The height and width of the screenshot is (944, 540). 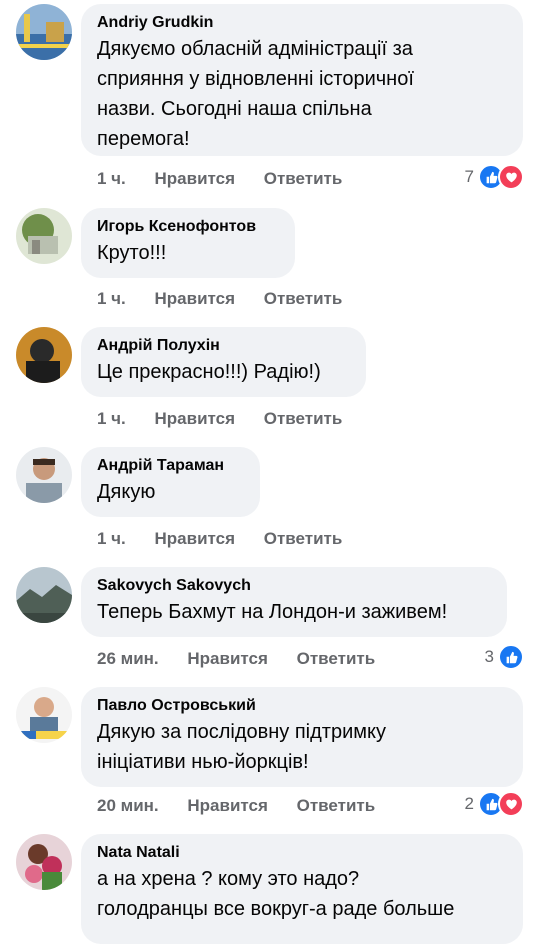 What do you see at coordinates (203, 762) in the screenshot?
I see `comment-text-line: ініціативи нью-йоркців!` at bounding box center [203, 762].